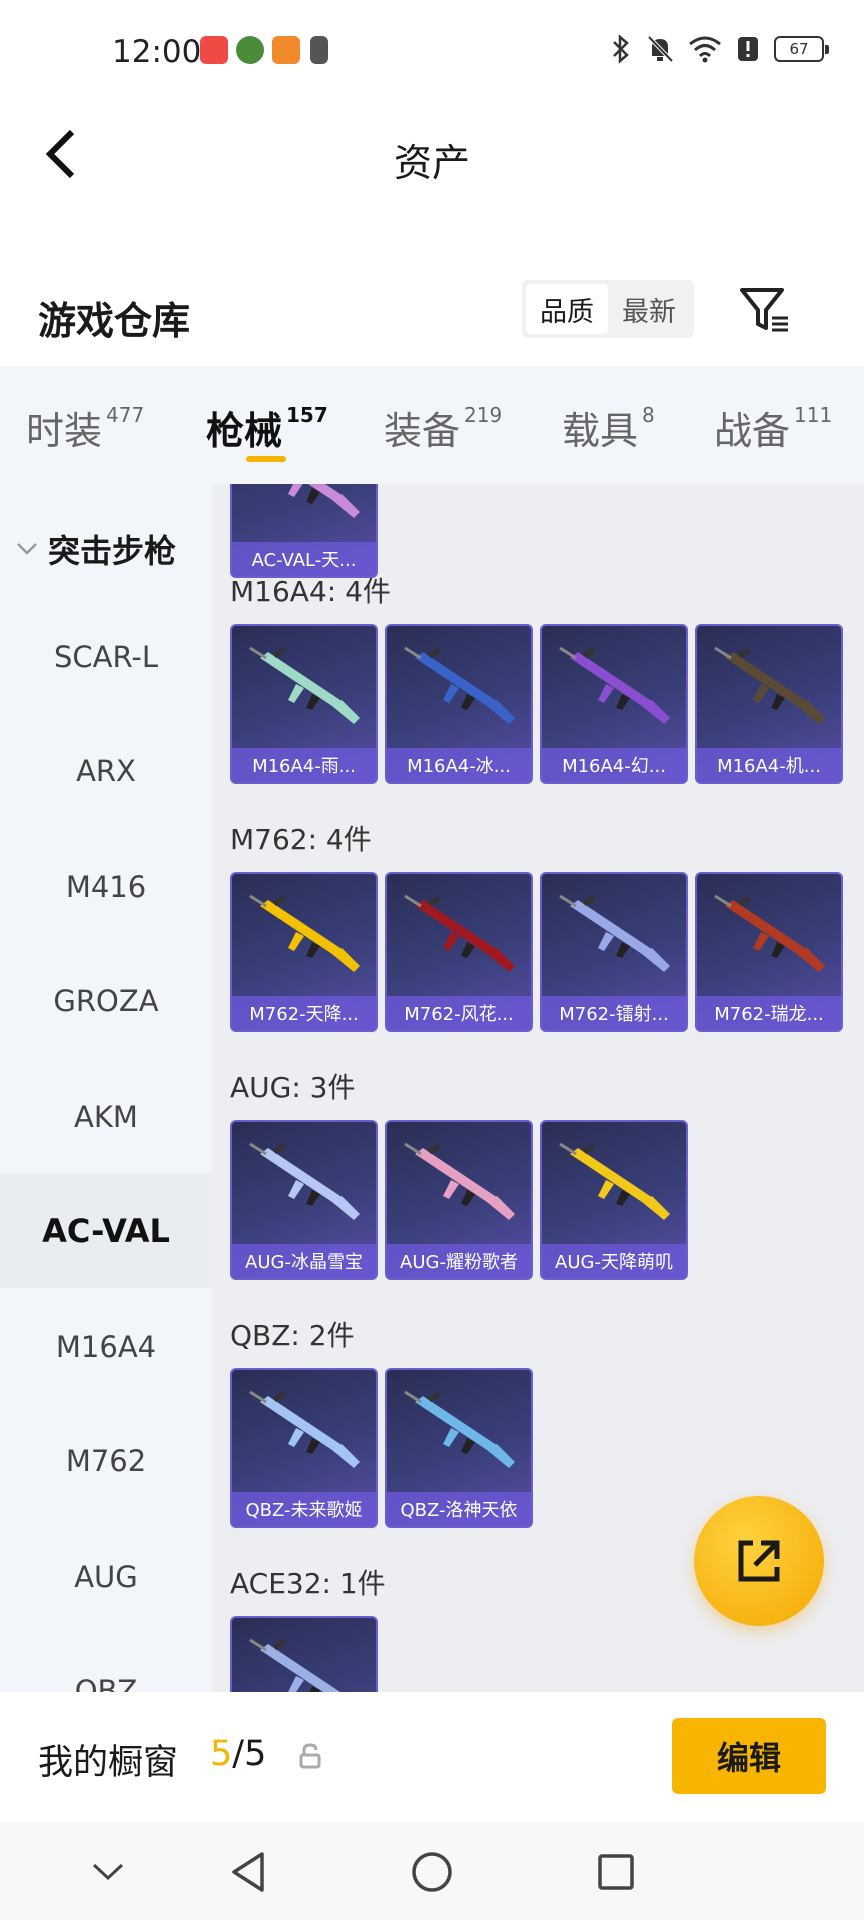 The width and height of the screenshot is (864, 1920). I want to click on skin-name: QBZ-未来歌姬, so click(304, 1509).